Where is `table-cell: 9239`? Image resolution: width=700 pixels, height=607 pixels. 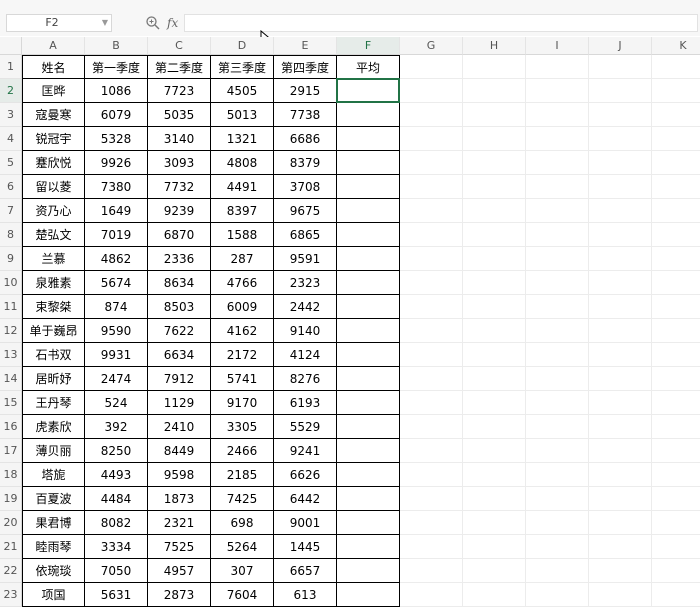
table-cell: 9239 is located at coordinates (179, 211).